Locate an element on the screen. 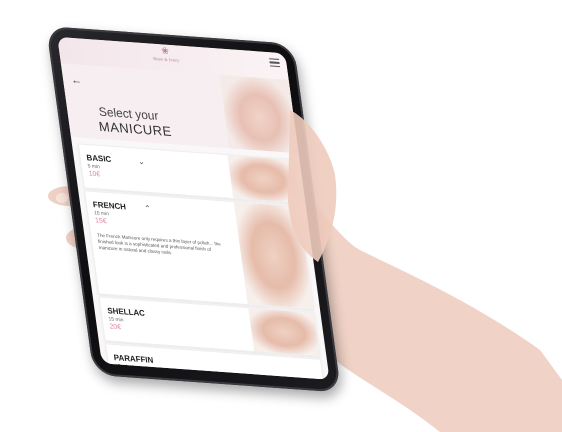 The height and width of the screenshot is (432, 562). hamburger-menu-icon is located at coordinates (275, 63).